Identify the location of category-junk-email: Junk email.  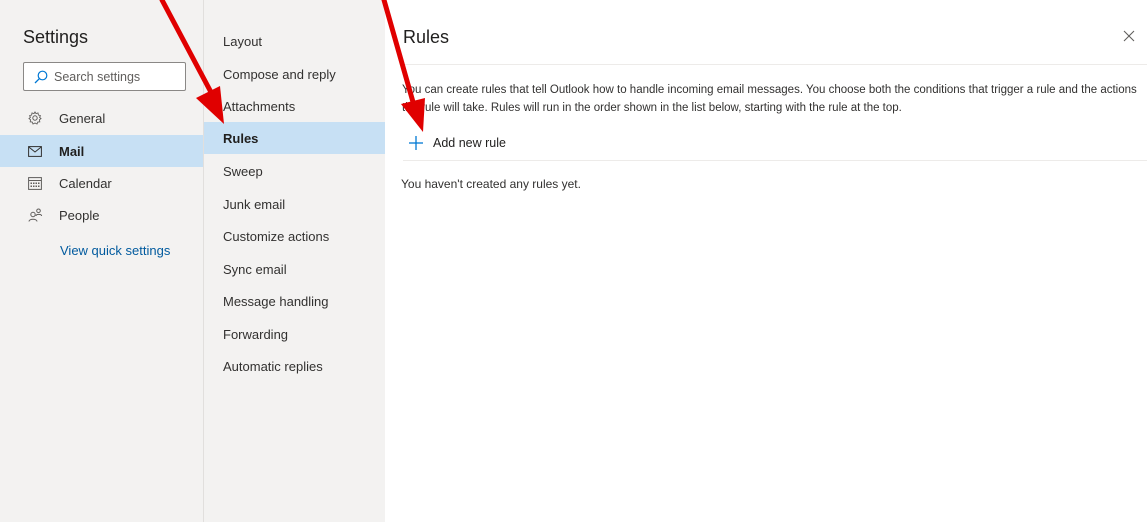
(295, 204).